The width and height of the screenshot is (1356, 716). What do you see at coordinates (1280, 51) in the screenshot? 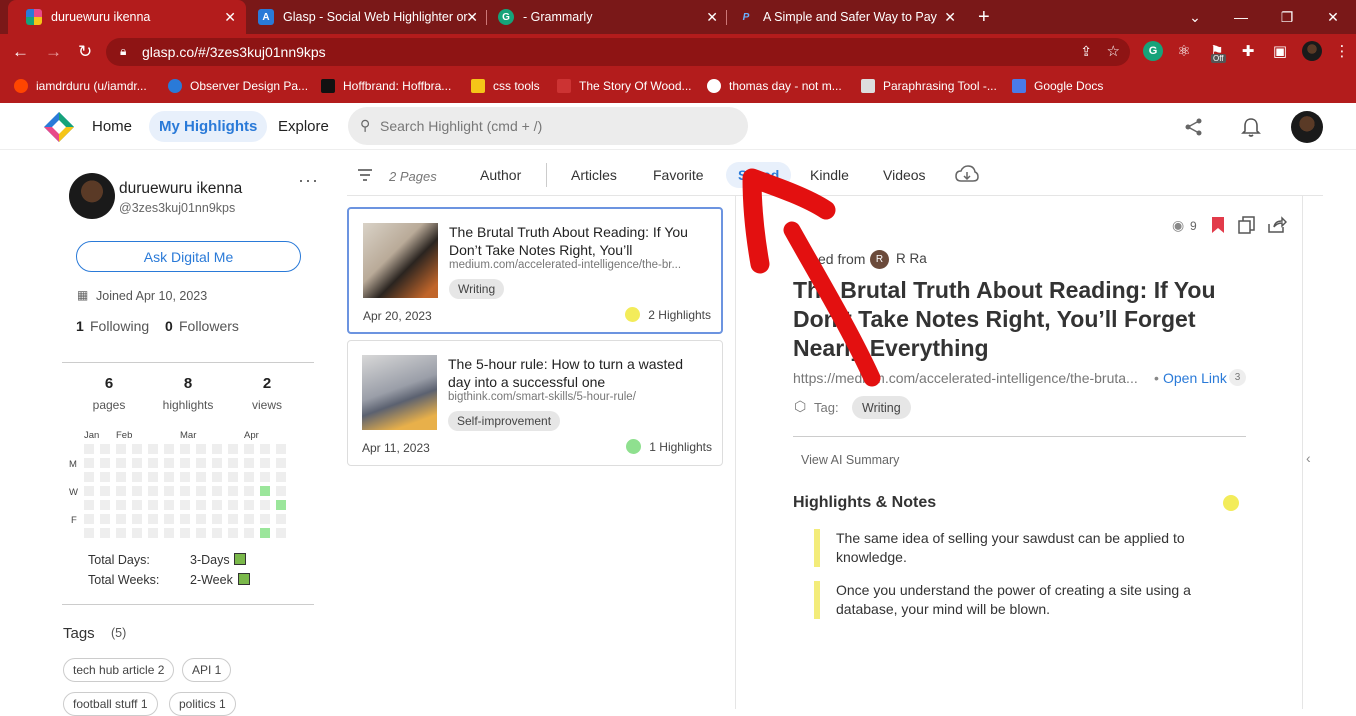
I see `side-panel-icon: ▣` at bounding box center [1280, 51].